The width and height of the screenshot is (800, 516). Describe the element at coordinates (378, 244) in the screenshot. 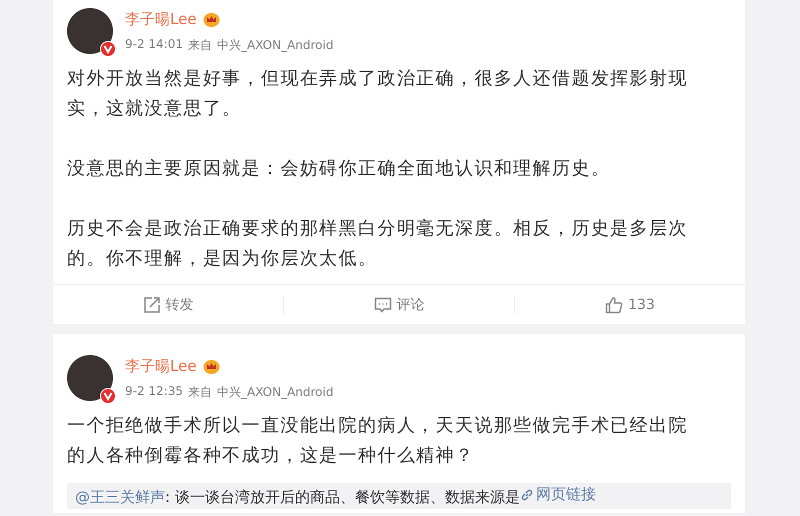

I see `post-text: 历史不会是政治正确要求的那样黑白分明毫无深度。相反，历史是多层次的。你不理解，是因为你层次太低。` at that location.